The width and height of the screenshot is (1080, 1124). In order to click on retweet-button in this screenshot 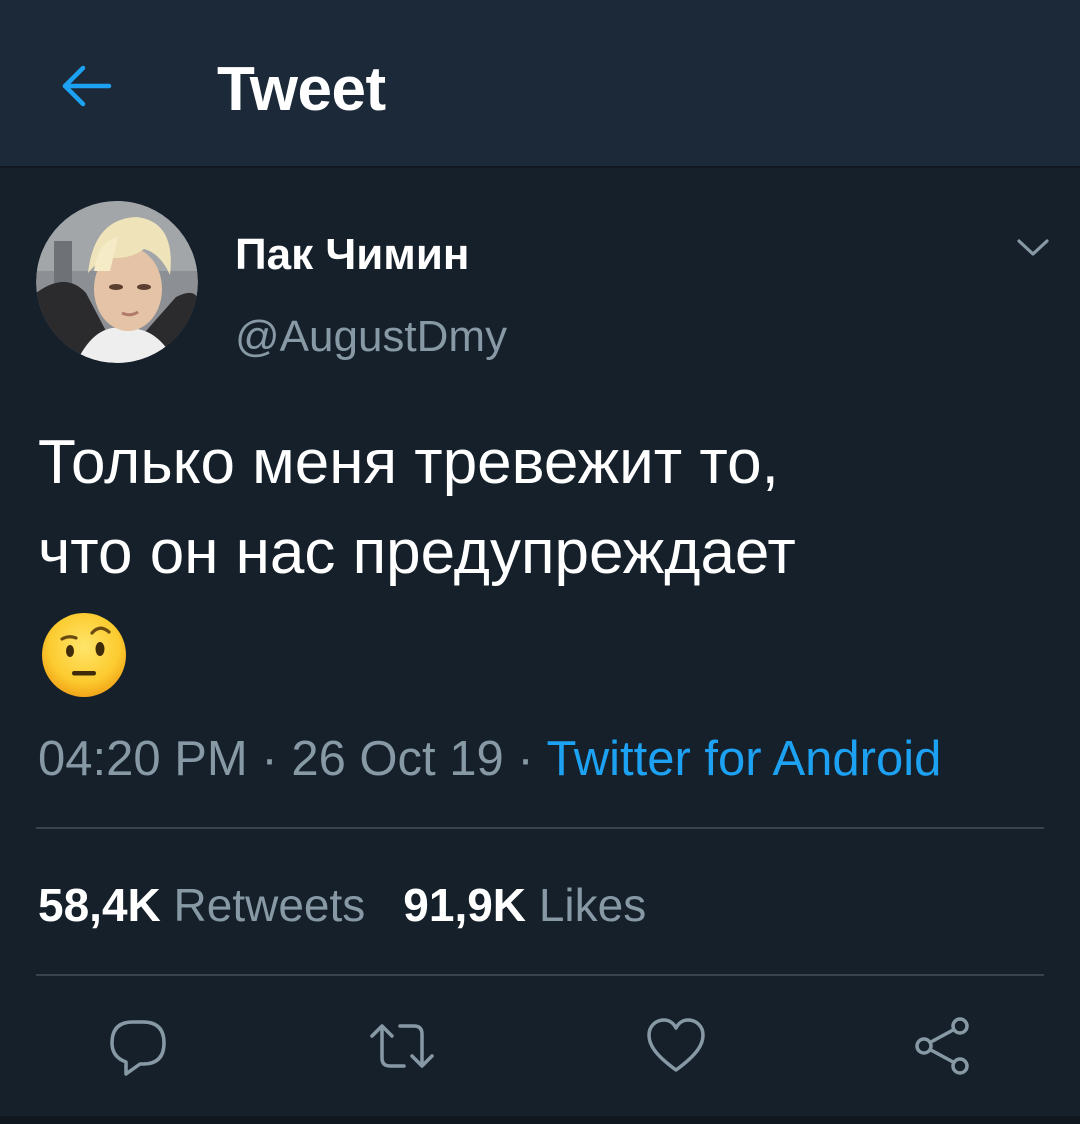, I will do `click(402, 1046)`.